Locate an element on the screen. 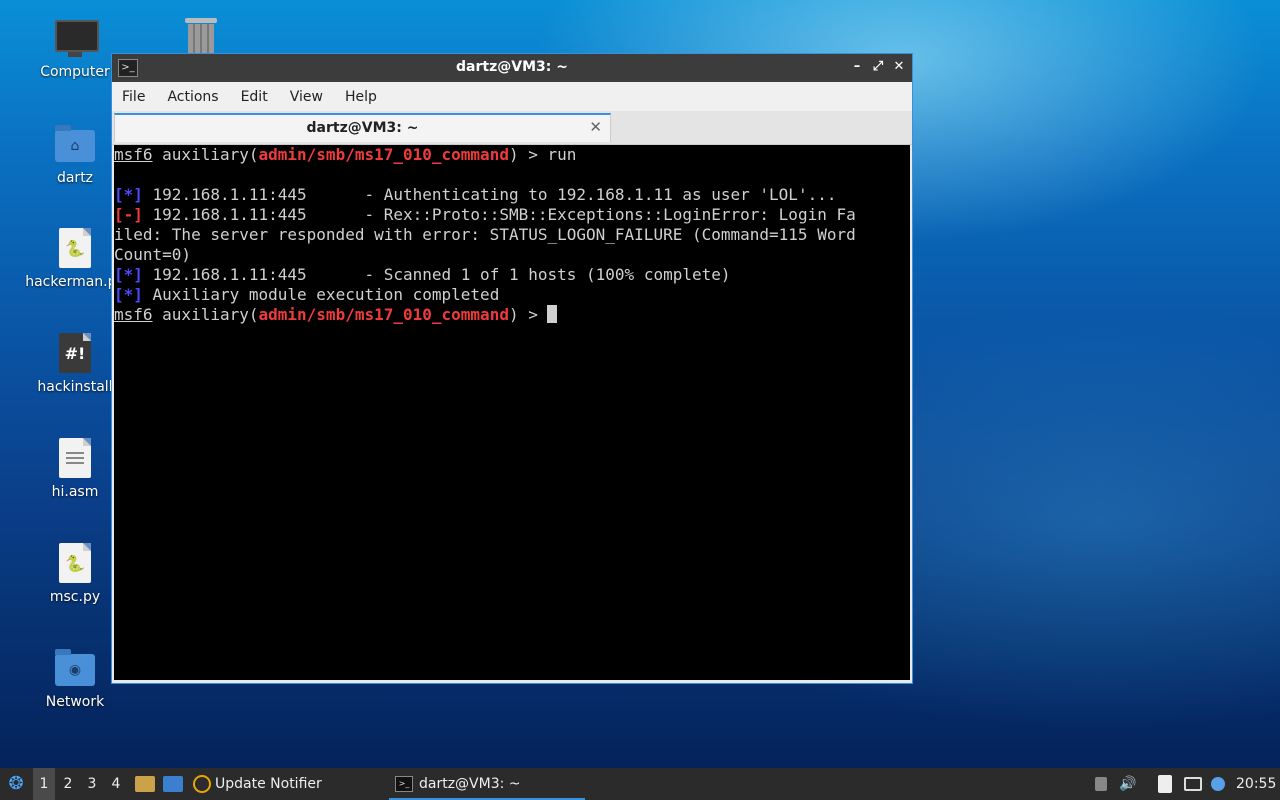  script-file-icon: #! is located at coordinates (75, 353).